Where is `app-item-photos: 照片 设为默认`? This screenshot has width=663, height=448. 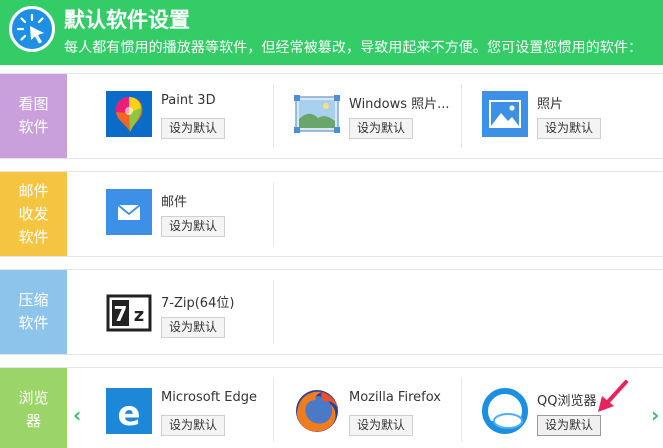
app-item-photos: 照片 设为默认 is located at coordinates (572, 126).